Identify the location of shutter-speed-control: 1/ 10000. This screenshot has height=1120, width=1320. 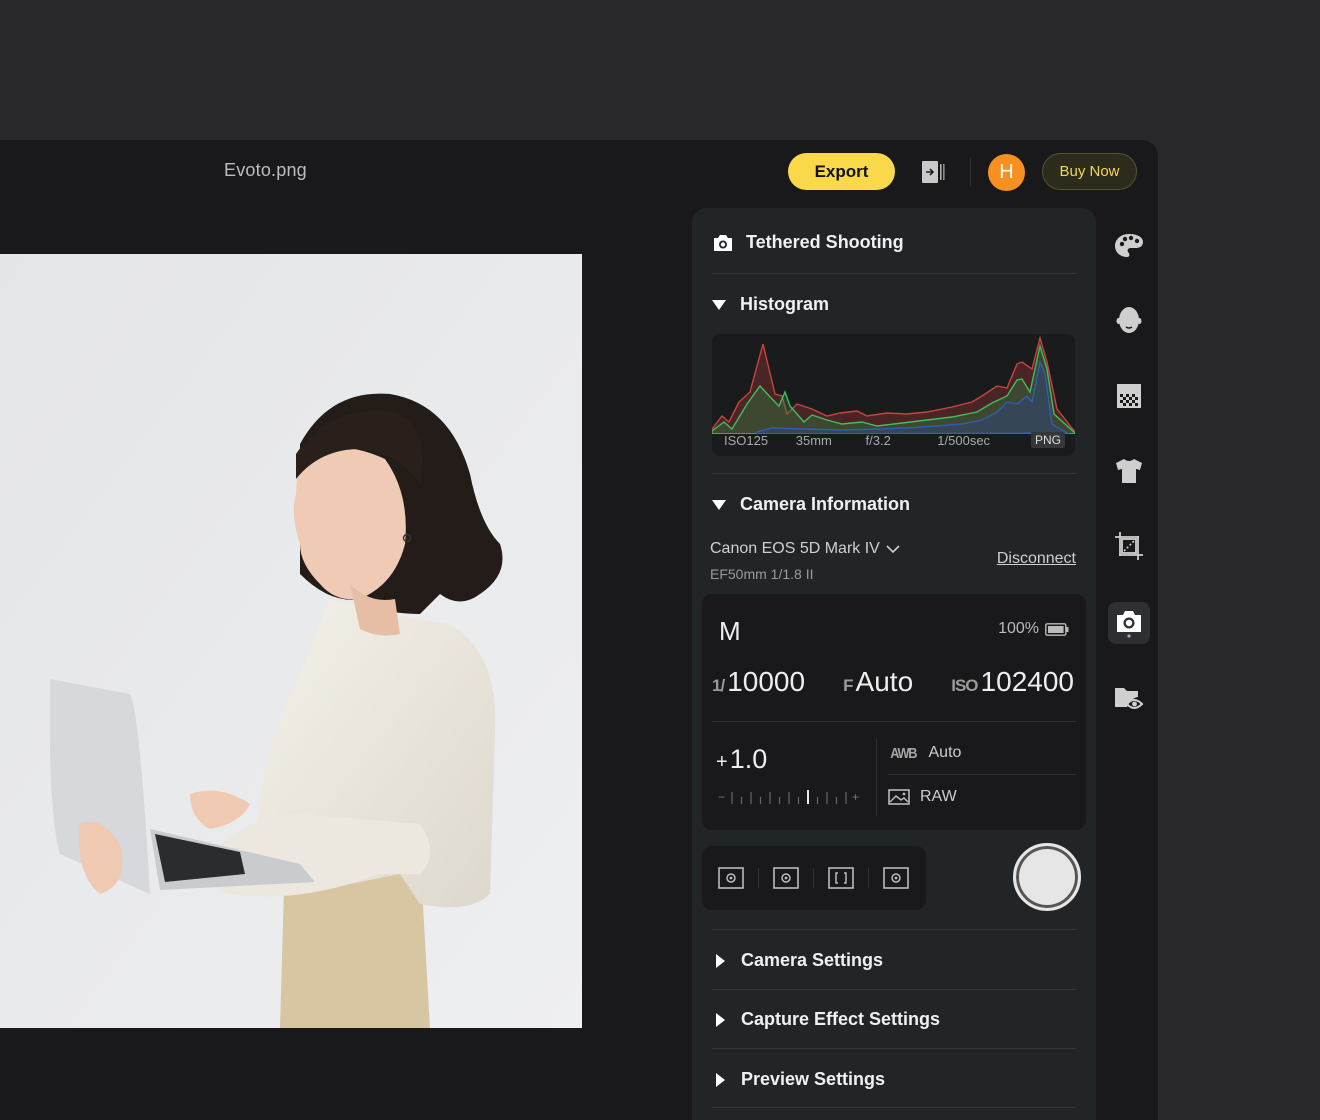
(758, 682).